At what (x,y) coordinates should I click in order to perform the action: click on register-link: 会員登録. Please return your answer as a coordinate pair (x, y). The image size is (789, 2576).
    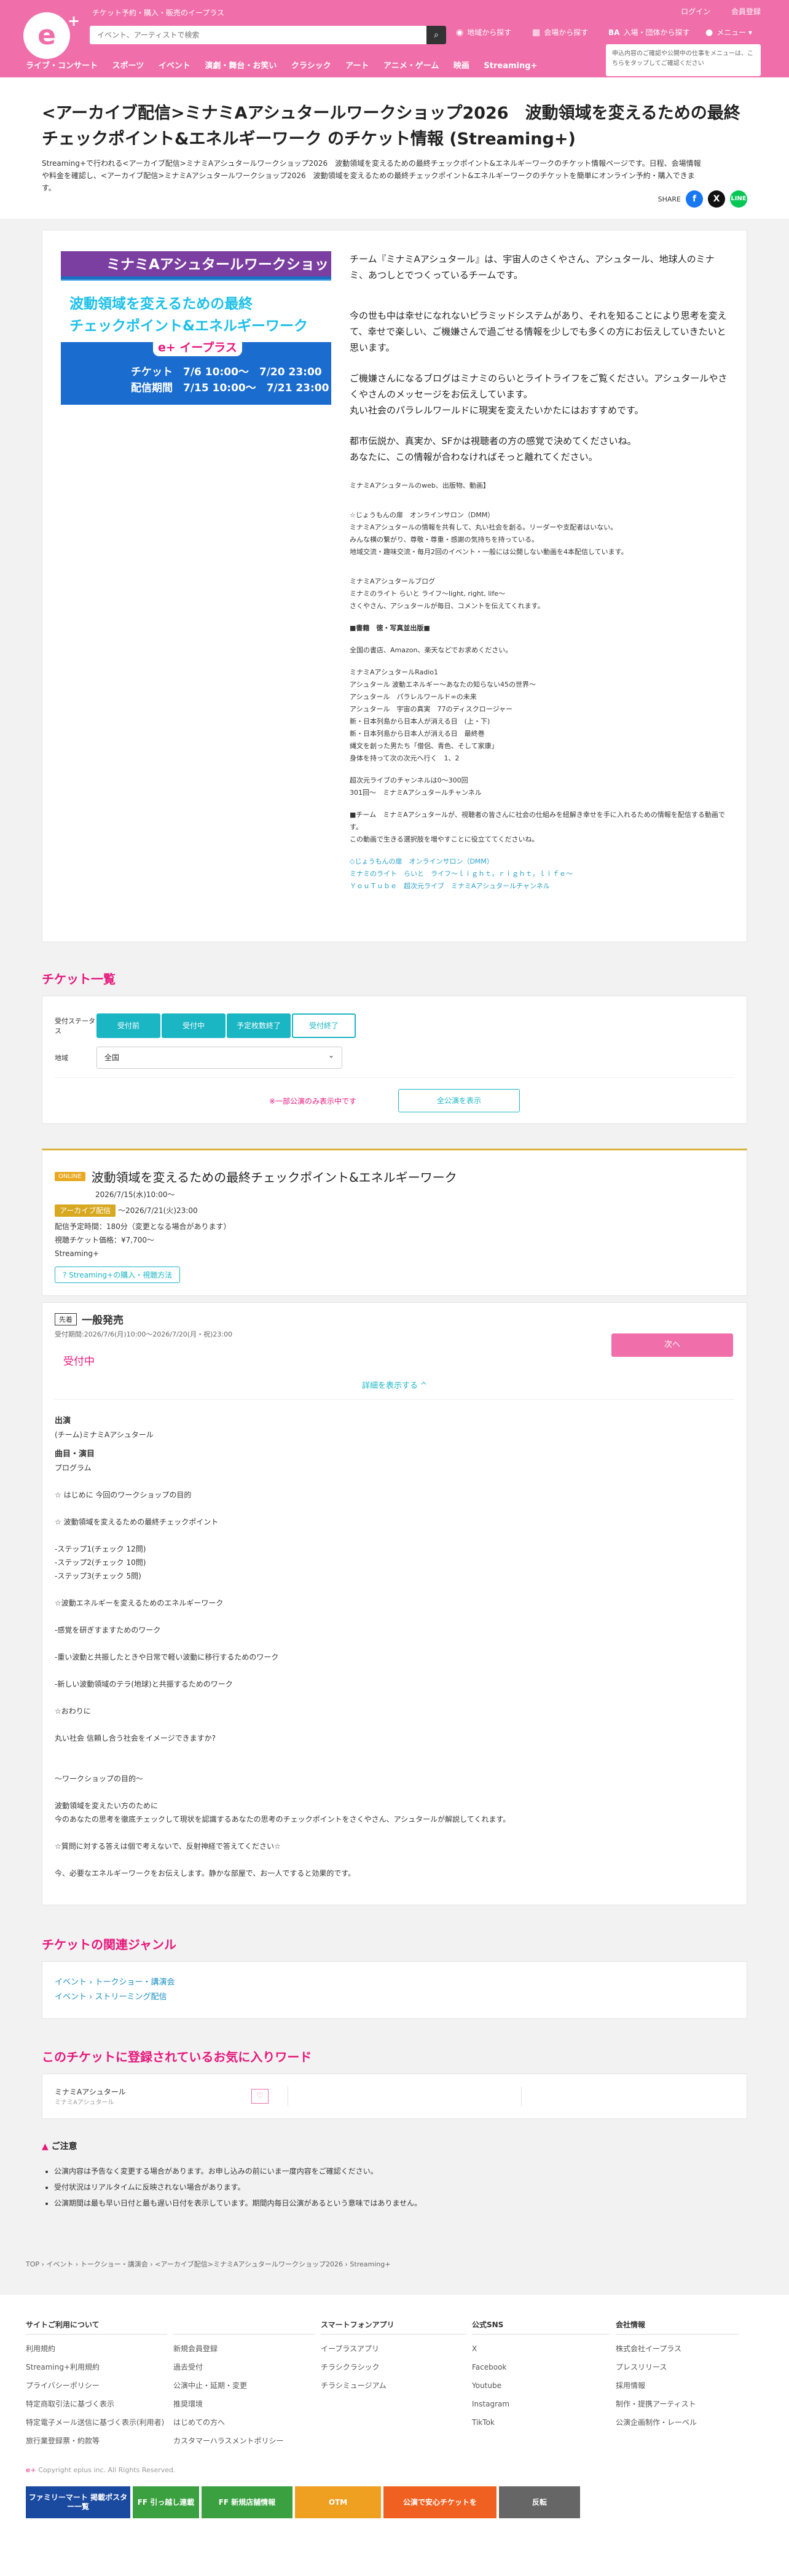
    Looking at the image, I should click on (746, 11).